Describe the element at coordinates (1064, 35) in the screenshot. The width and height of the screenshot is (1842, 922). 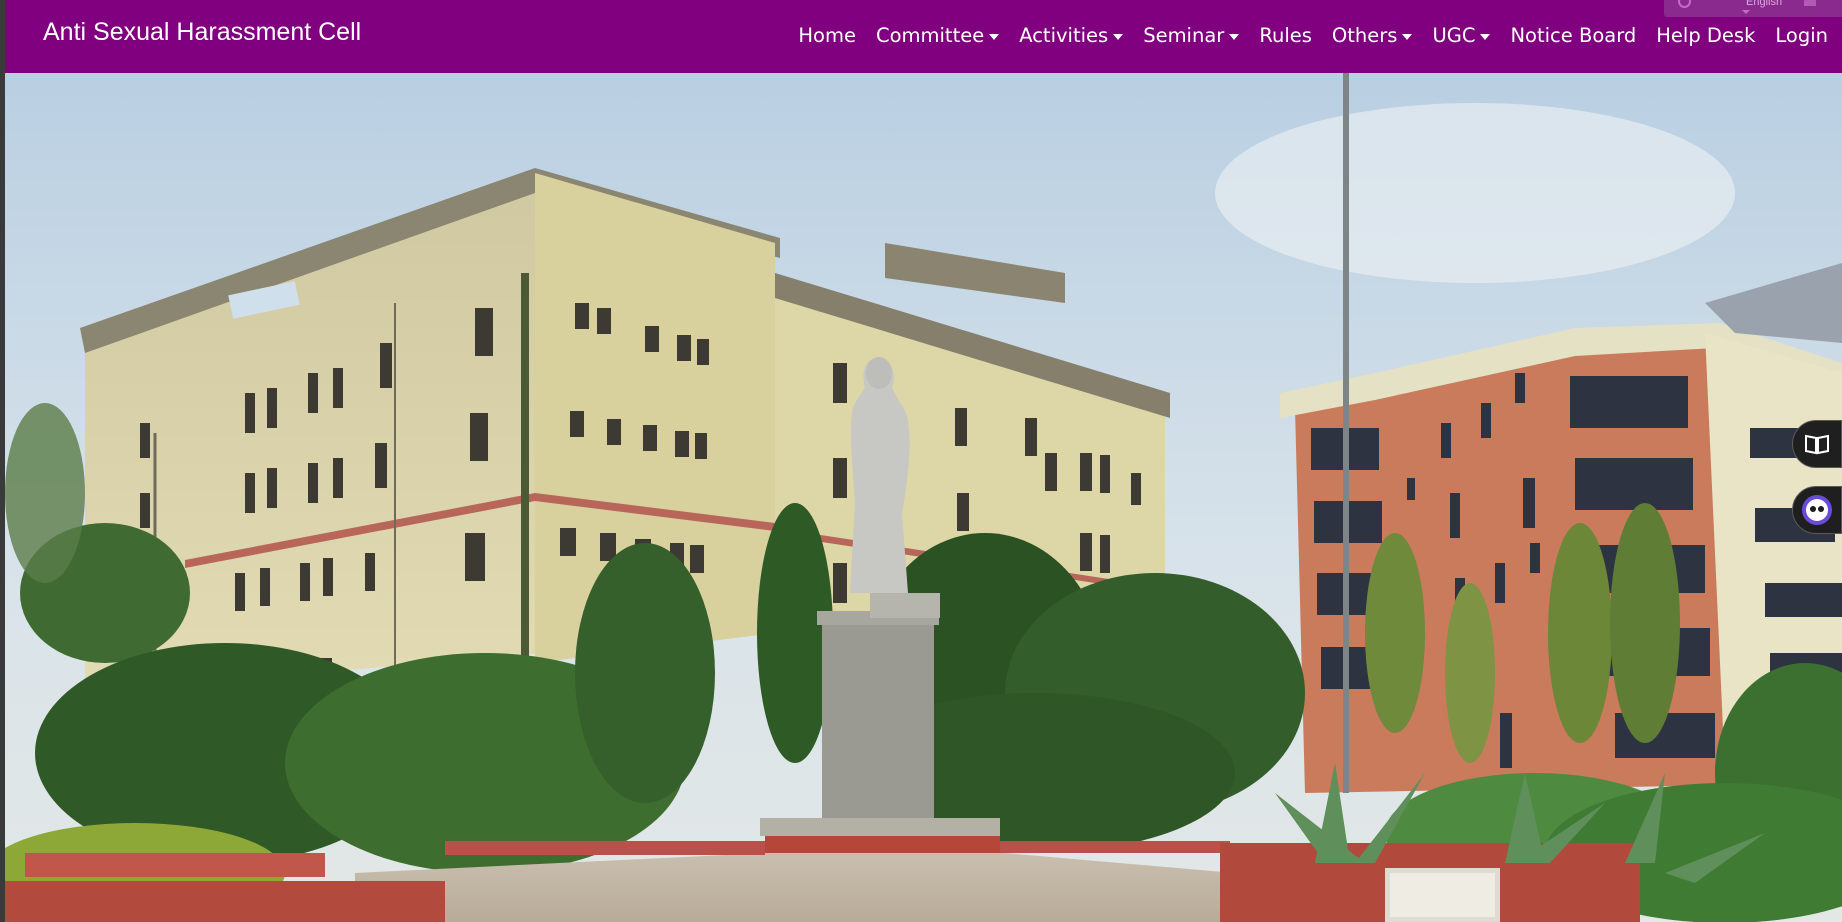
I see `nav-activities-label: Activities` at that location.